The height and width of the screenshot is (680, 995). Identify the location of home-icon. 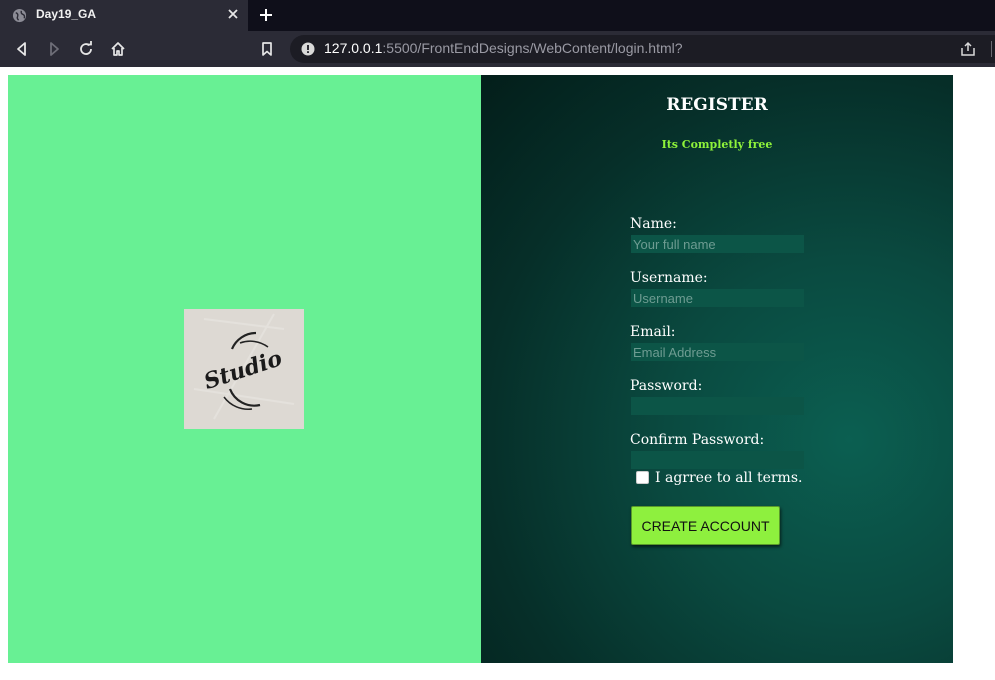
(118, 49).